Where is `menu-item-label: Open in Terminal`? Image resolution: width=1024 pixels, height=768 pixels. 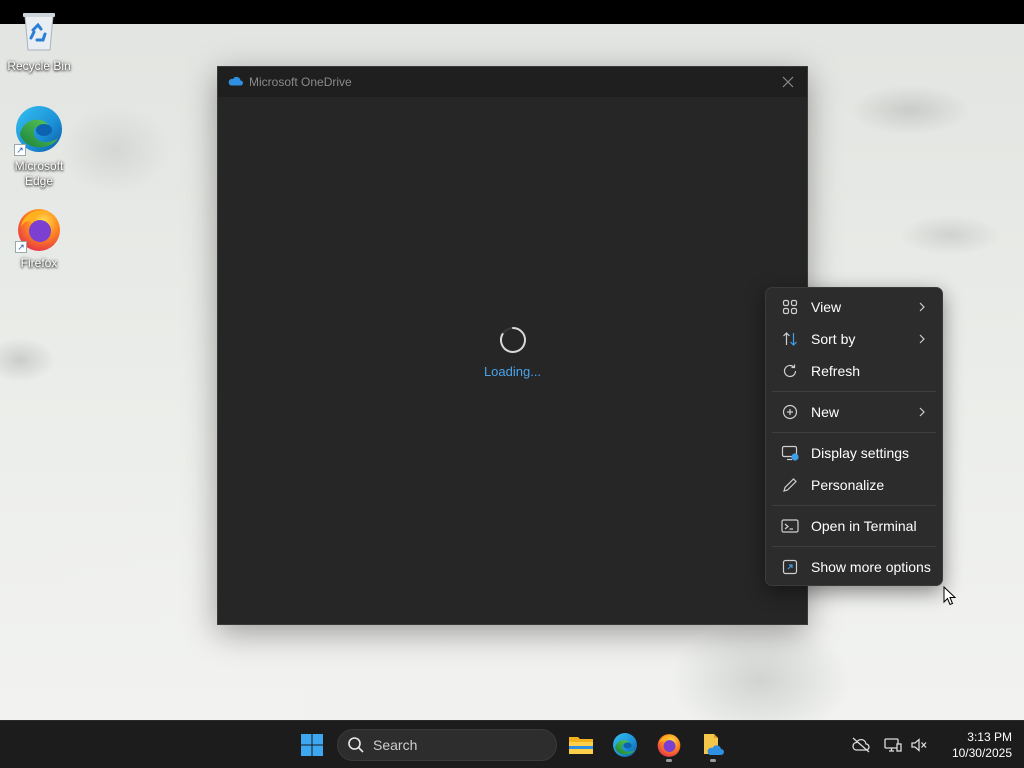
menu-item-label: Open in Terminal is located at coordinates (864, 526).